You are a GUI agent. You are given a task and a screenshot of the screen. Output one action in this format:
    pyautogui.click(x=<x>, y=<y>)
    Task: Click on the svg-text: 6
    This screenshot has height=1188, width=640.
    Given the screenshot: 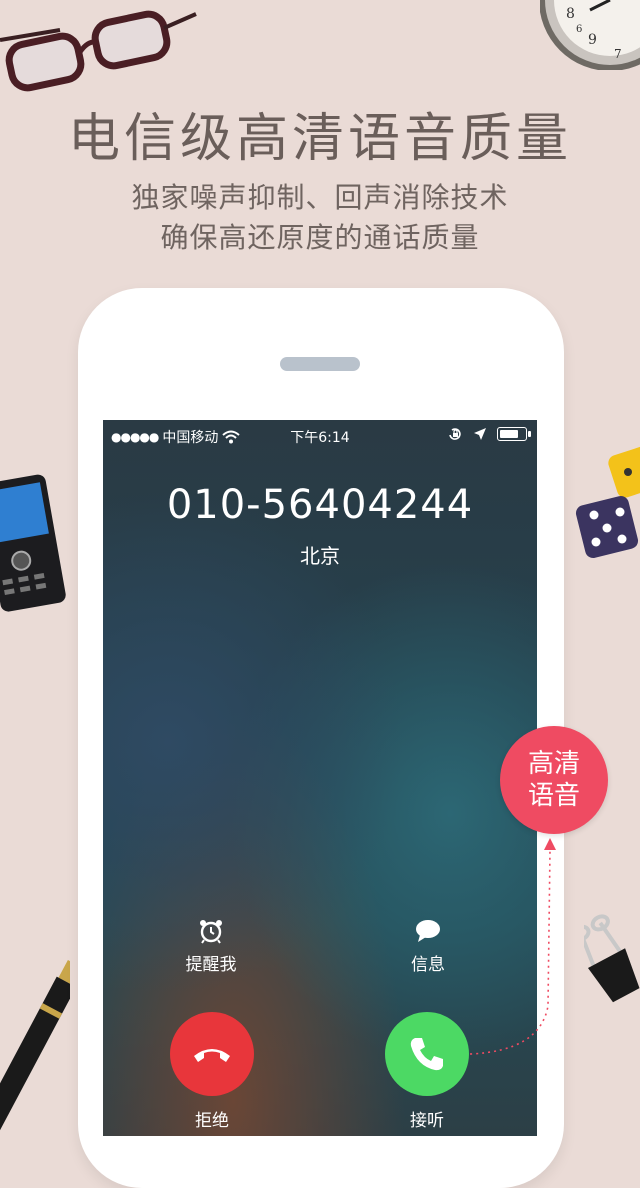 What is the action you would take?
    pyautogui.click(x=579, y=29)
    